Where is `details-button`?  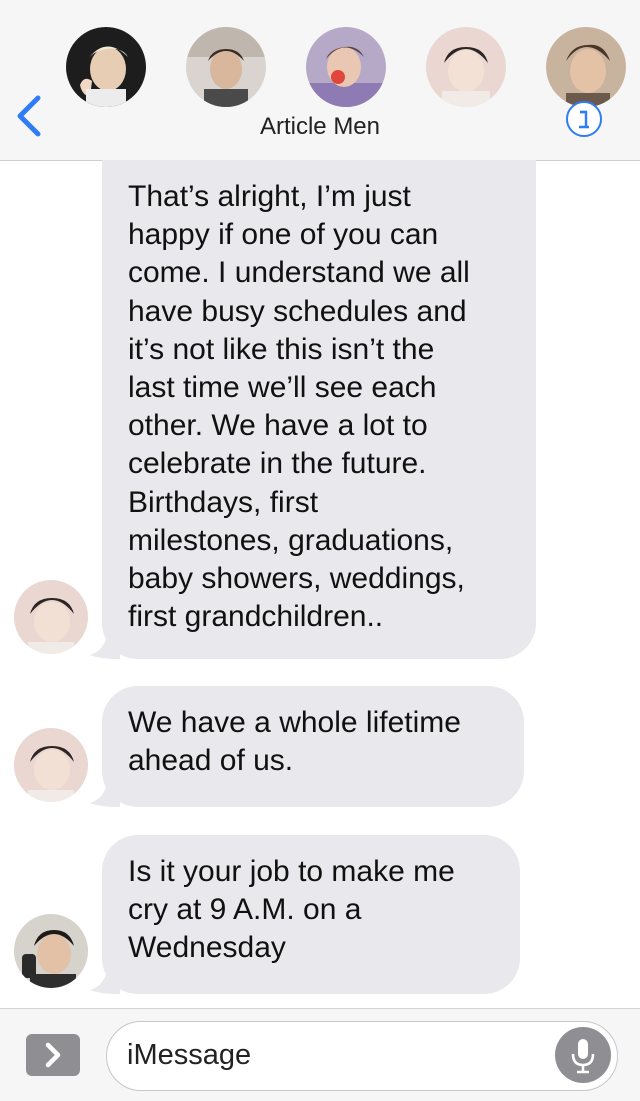
details-button is located at coordinates (584, 119).